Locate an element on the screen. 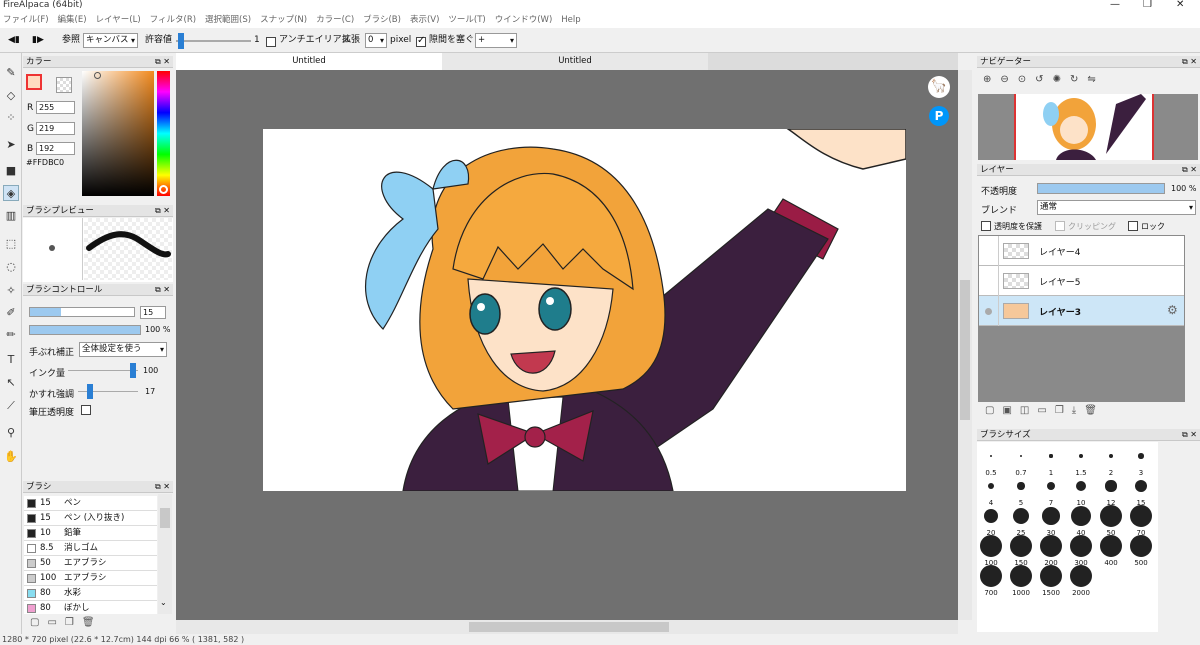 This screenshot has height=645, width=1200. layer-opacity-bar is located at coordinates (1101, 188).